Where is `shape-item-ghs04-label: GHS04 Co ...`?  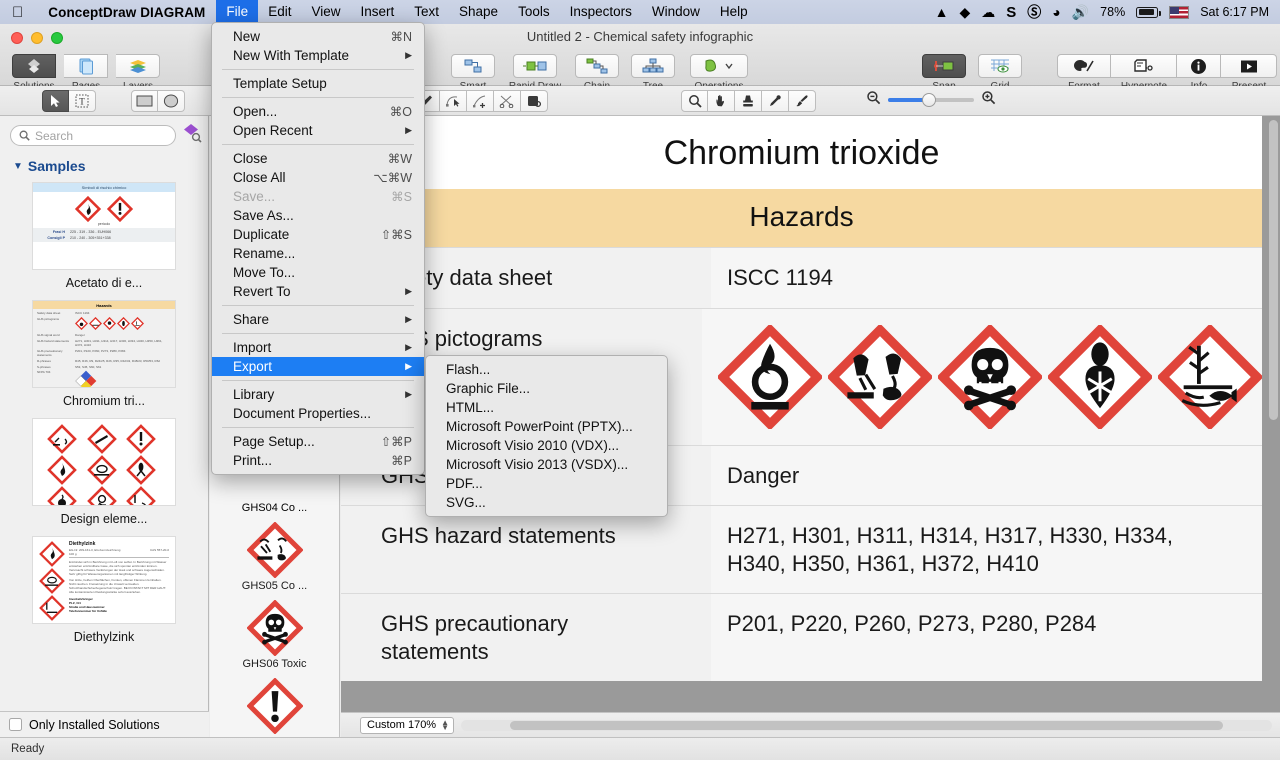
shape-item-ghs04-label: GHS04 Co ... is located at coordinates (274, 508).